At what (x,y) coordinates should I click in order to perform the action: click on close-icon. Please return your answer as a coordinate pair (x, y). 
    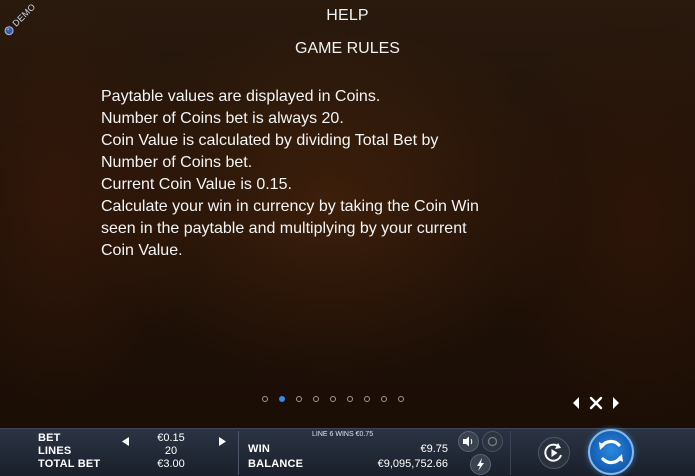
    Looking at the image, I should click on (596, 403).